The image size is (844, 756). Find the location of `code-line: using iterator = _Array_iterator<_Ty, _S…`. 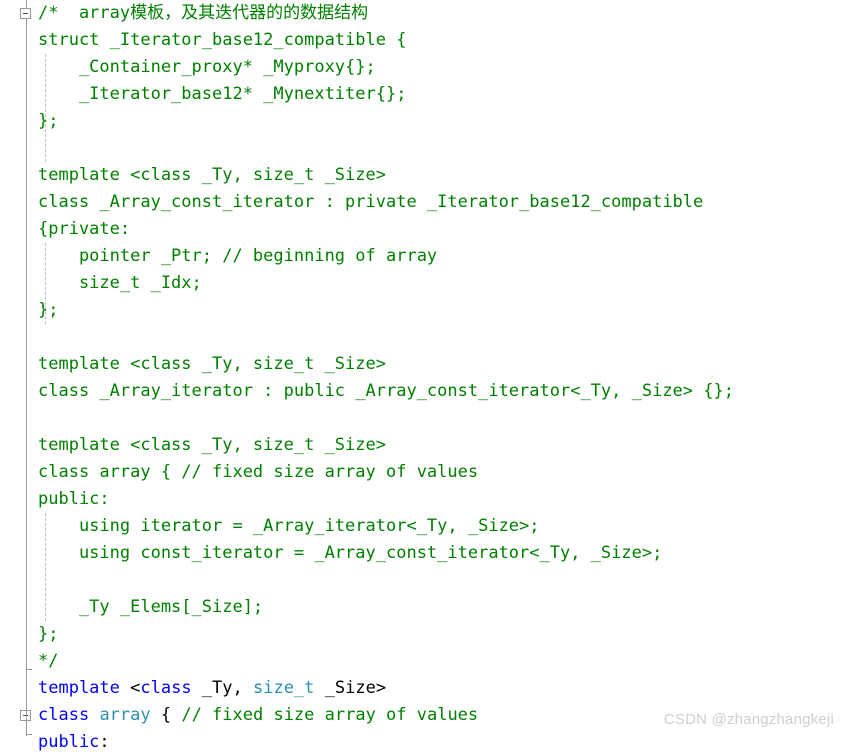

code-line: using iterator = _Array_iterator<_Ty, _S… is located at coordinates (441, 526).